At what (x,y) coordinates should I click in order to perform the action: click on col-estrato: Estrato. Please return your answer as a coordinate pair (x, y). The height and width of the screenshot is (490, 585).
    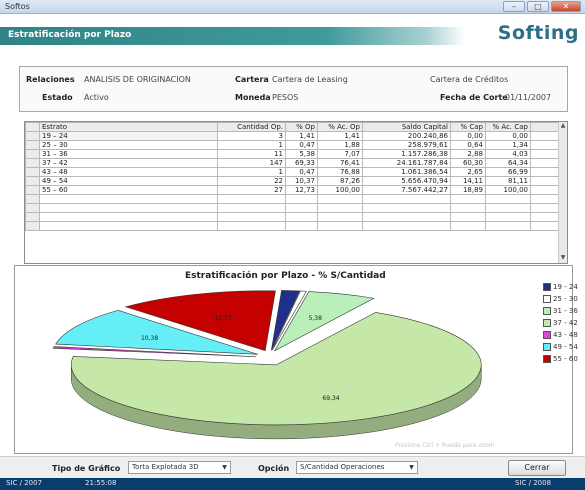
    Looking at the image, I should click on (128, 127).